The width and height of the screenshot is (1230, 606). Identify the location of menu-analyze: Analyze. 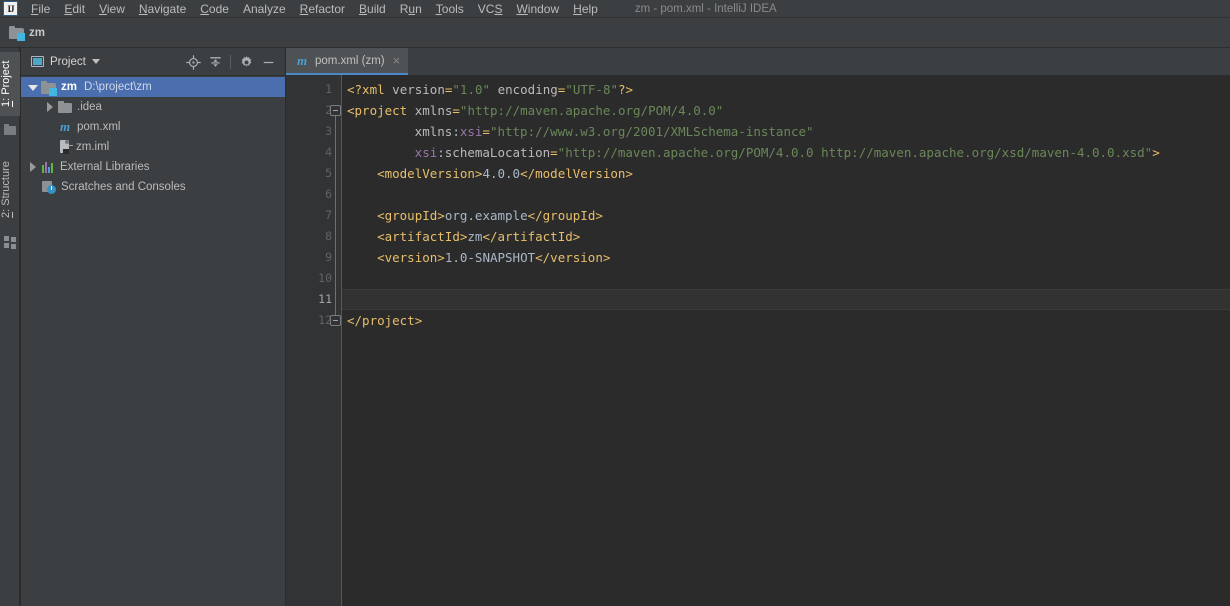
(264, 9).